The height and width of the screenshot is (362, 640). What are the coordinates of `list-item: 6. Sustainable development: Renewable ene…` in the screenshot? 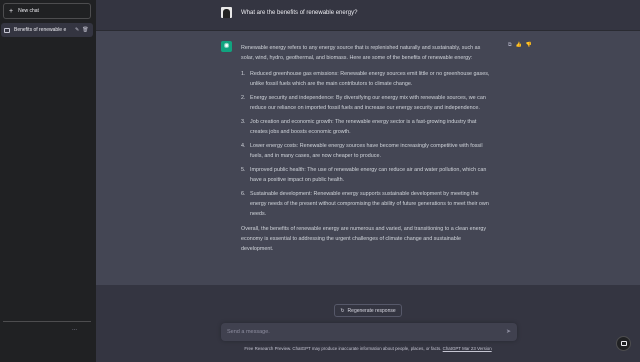 It's located at (365, 204).